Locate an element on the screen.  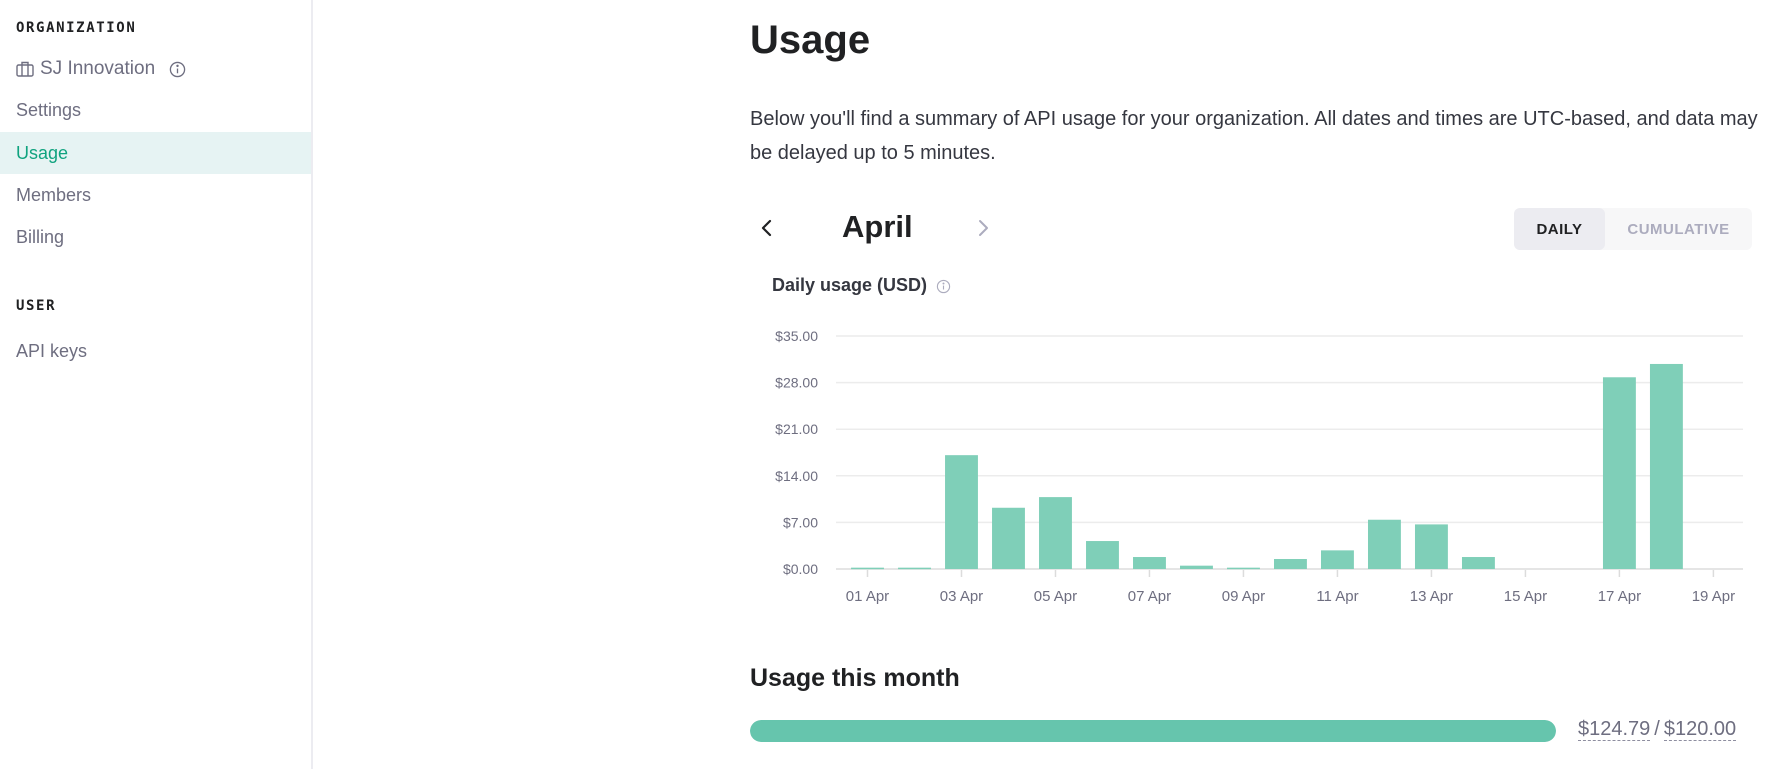
usage-progress-fill is located at coordinates (1153, 731).